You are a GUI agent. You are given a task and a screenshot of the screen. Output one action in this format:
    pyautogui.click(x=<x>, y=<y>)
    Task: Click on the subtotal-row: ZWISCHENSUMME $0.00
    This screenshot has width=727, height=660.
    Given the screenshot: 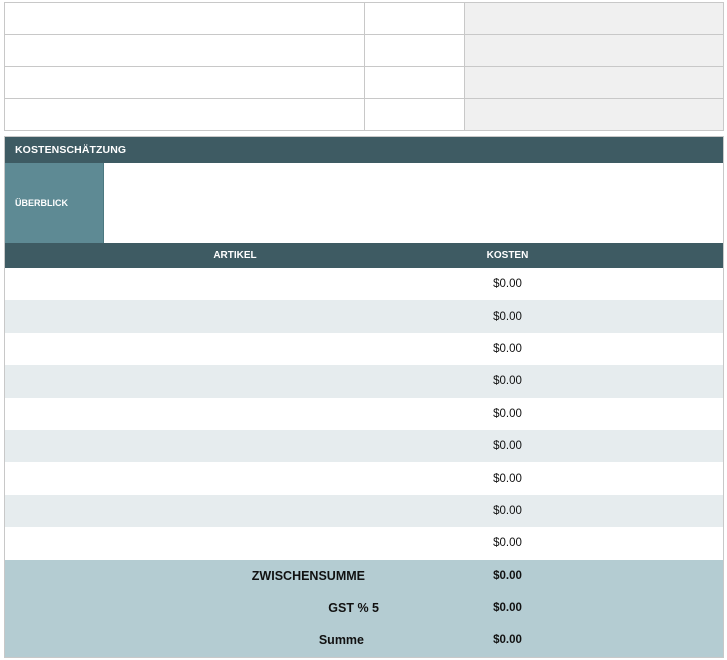 What is the action you would take?
    pyautogui.click(x=364, y=575)
    